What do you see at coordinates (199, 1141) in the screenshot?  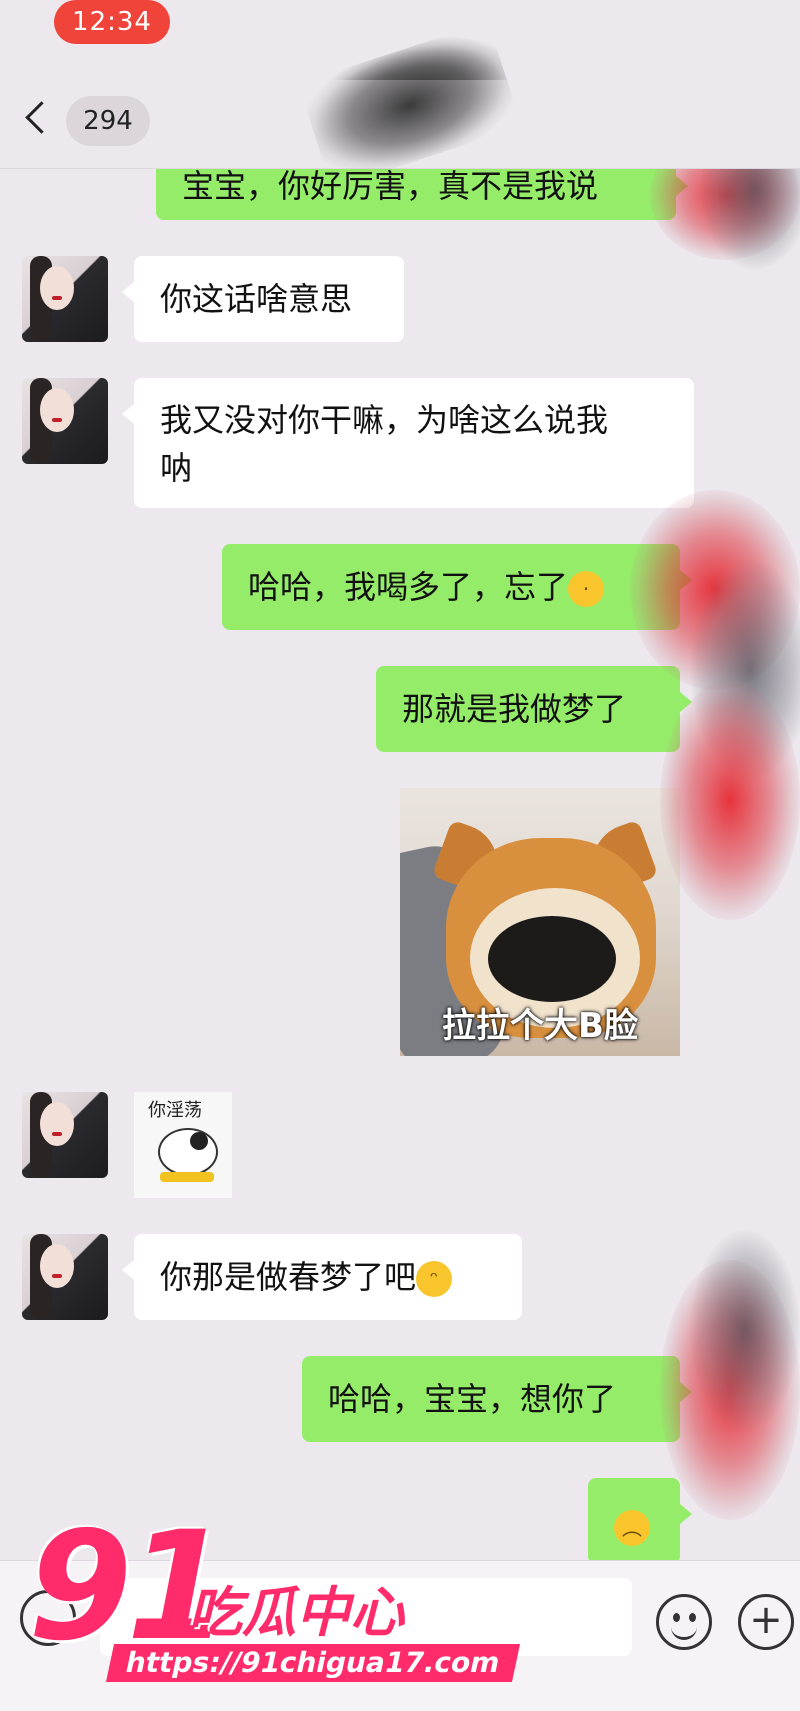 I see `sticker-cow-spot` at bounding box center [199, 1141].